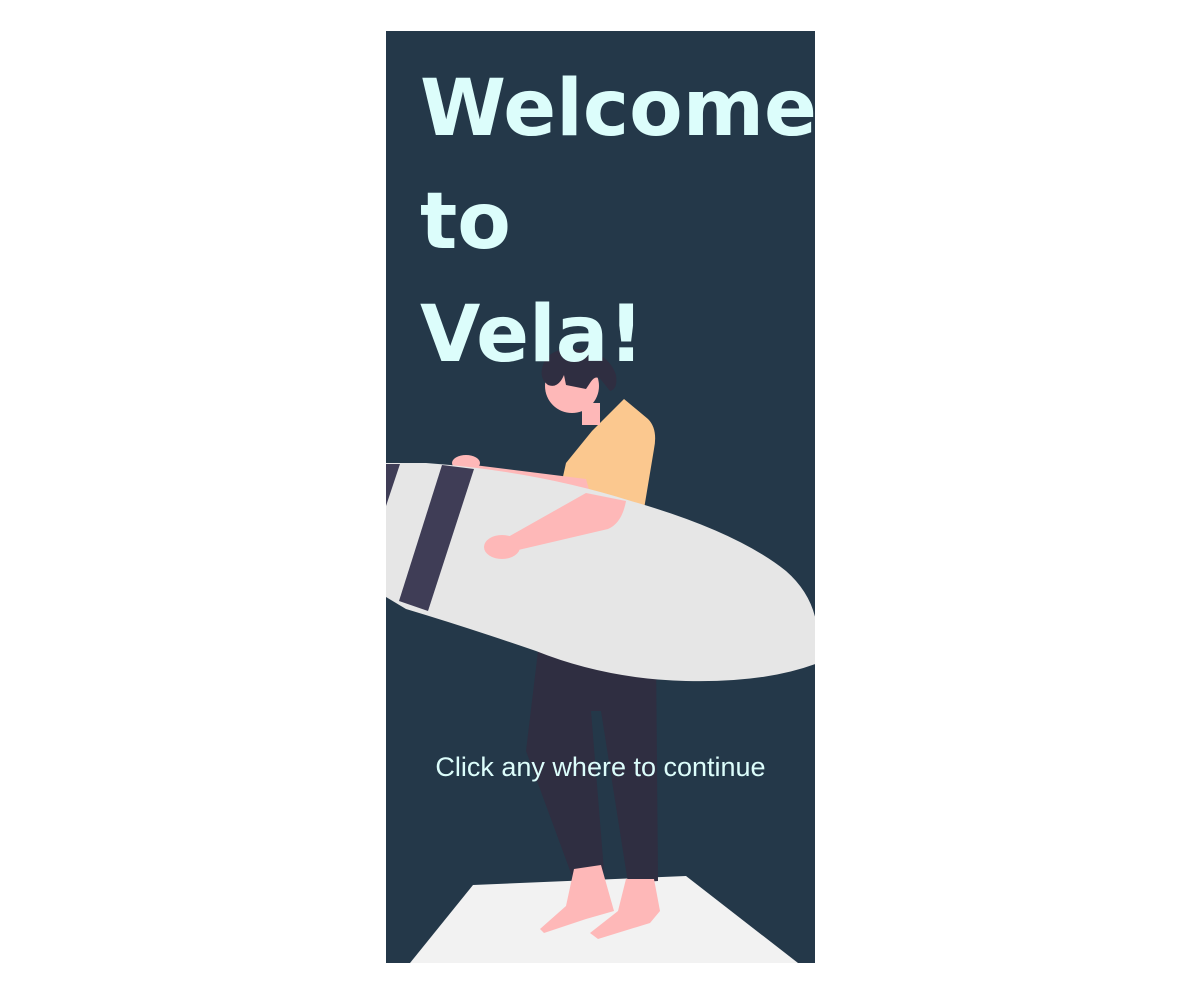  What do you see at coordinates (617, 222) in the screenshot?
I see `welcome-title: Welcome to Vela!` at bounding box center [617, 222].